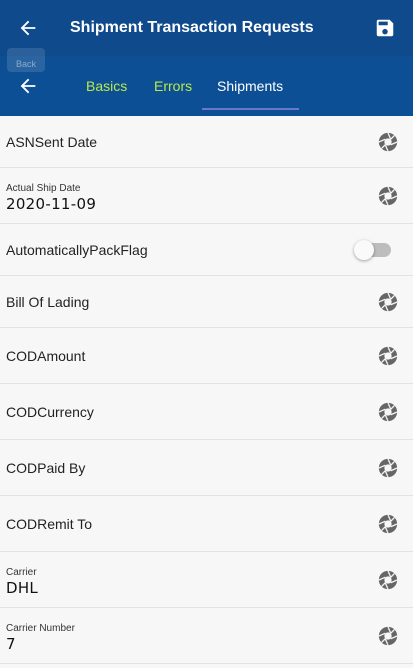 The height and width of the screenshot is (668, 413). I want to click on field-label: CODPaid By, so click(46, 467).